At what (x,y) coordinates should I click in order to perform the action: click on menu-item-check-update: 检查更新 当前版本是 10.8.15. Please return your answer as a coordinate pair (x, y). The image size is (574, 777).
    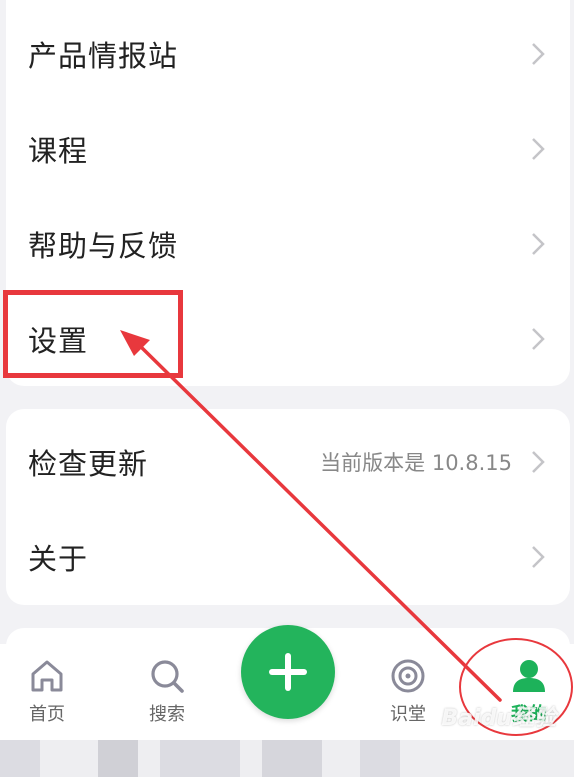
    Looking at the image, I should click on (288, 461).